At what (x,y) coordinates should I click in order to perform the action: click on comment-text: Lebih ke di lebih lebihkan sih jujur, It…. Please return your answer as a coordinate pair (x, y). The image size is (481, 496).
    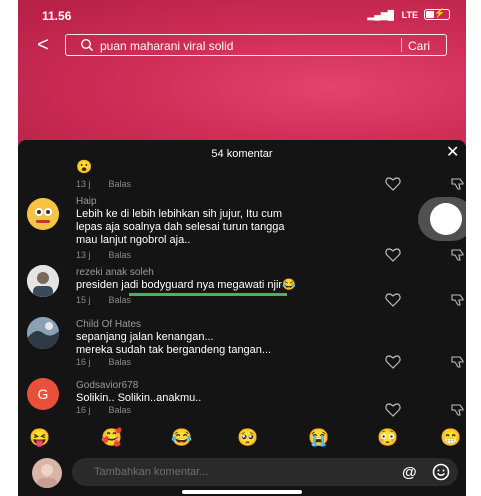
    Looking at the image, I should click on (180, 227).